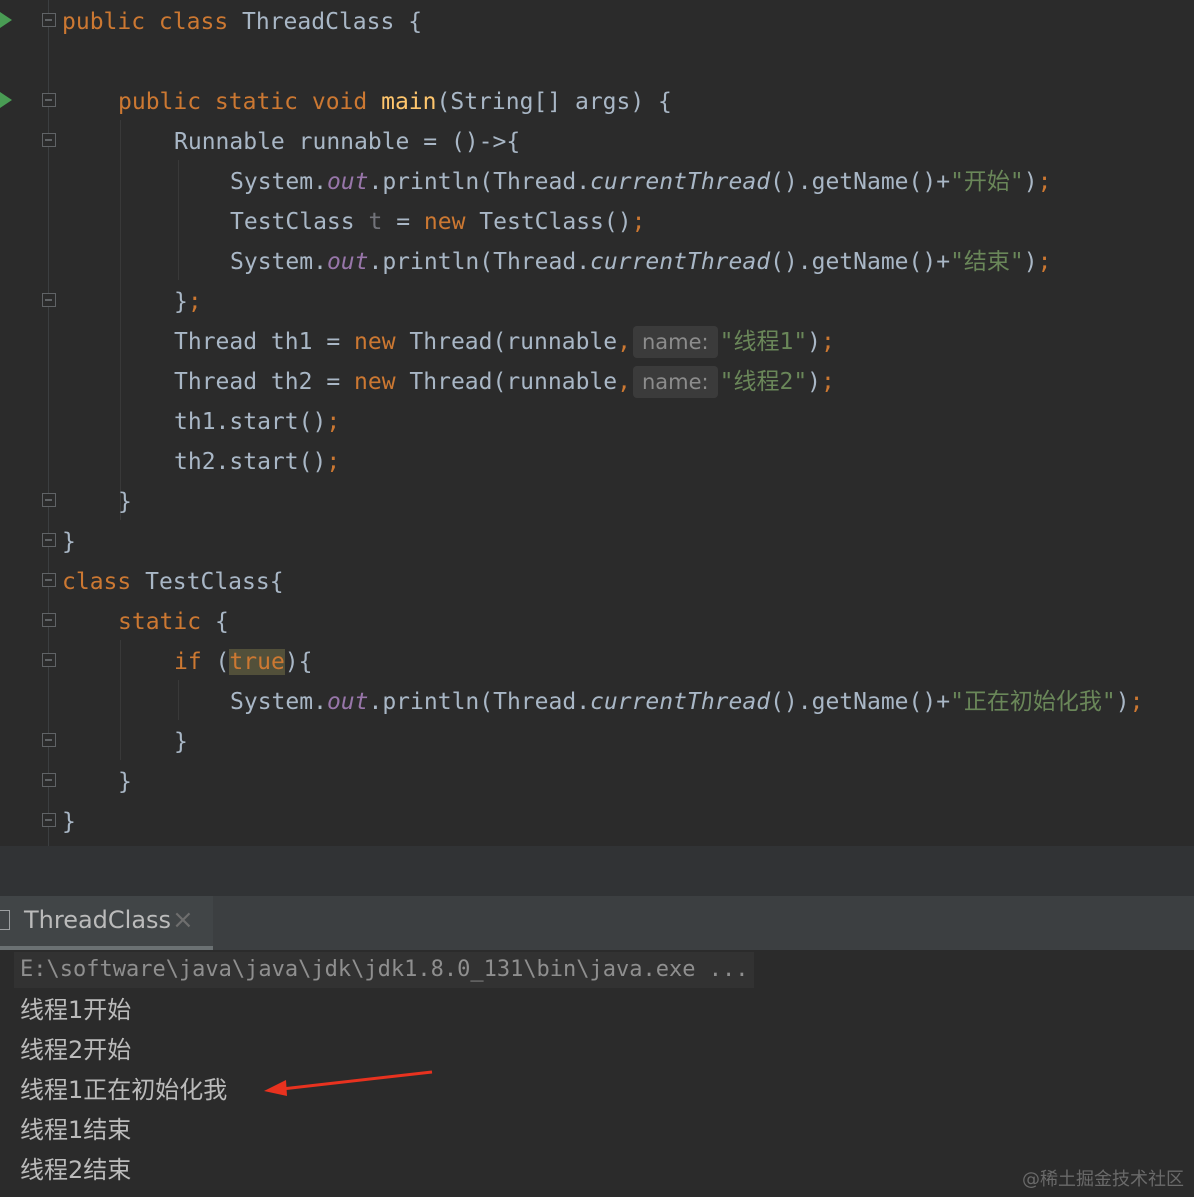 Image resolution: width=1194 pixels, height=1197 pixels. I want to click on code-line: };, so click(188, 302).